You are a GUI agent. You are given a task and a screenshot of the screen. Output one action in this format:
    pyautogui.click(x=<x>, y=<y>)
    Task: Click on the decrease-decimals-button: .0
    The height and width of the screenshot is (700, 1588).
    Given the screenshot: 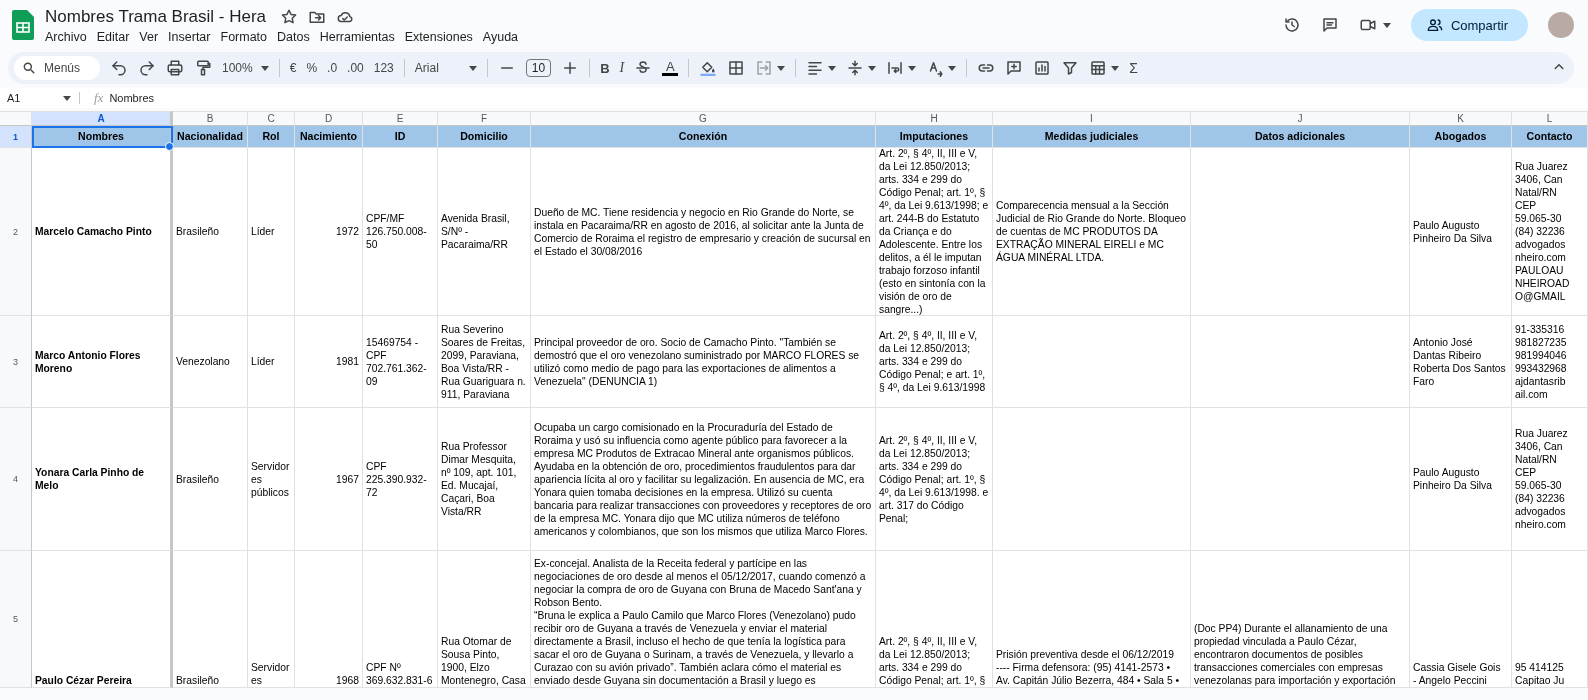 What is the action you would take?
    pyautogui.click(x=332, y=68)
    